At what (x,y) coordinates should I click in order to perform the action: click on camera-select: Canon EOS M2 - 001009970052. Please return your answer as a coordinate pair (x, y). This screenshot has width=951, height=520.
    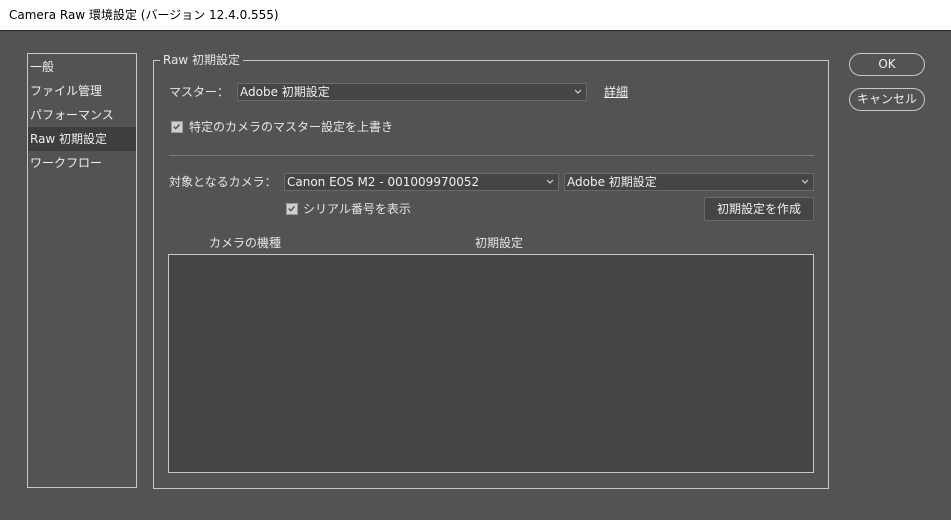
    Looking at the image, I should click on (421, 182).